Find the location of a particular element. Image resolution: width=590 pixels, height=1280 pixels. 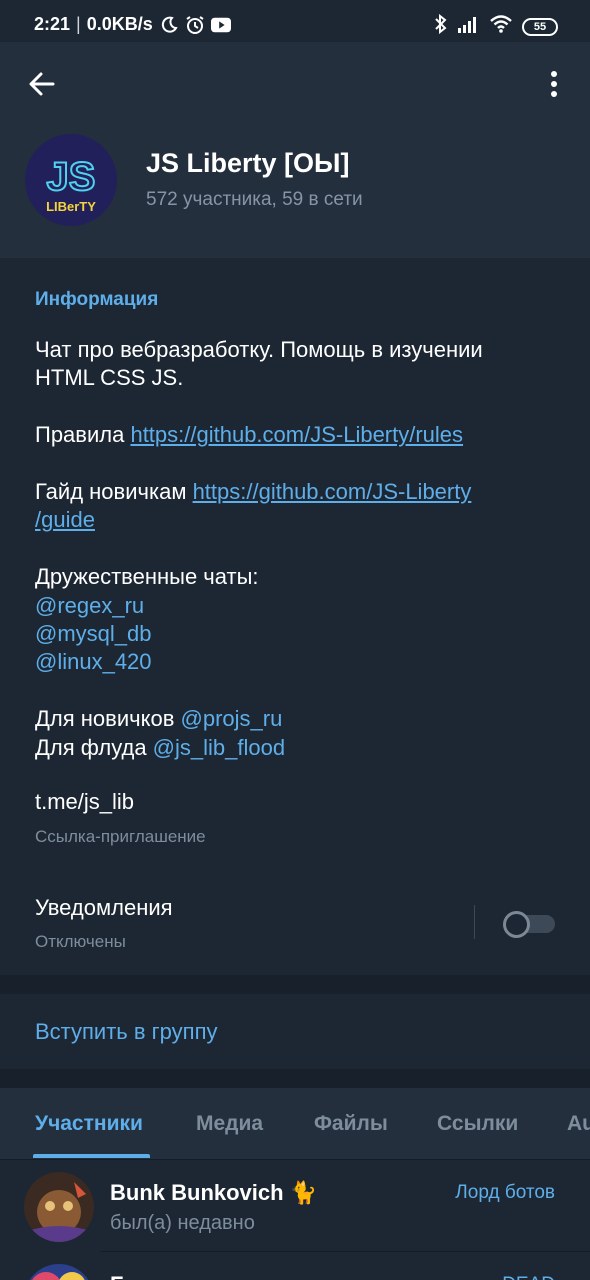

status-bar-left: 2:21 | 0.0KB/s is located at coordinates (132, 24).